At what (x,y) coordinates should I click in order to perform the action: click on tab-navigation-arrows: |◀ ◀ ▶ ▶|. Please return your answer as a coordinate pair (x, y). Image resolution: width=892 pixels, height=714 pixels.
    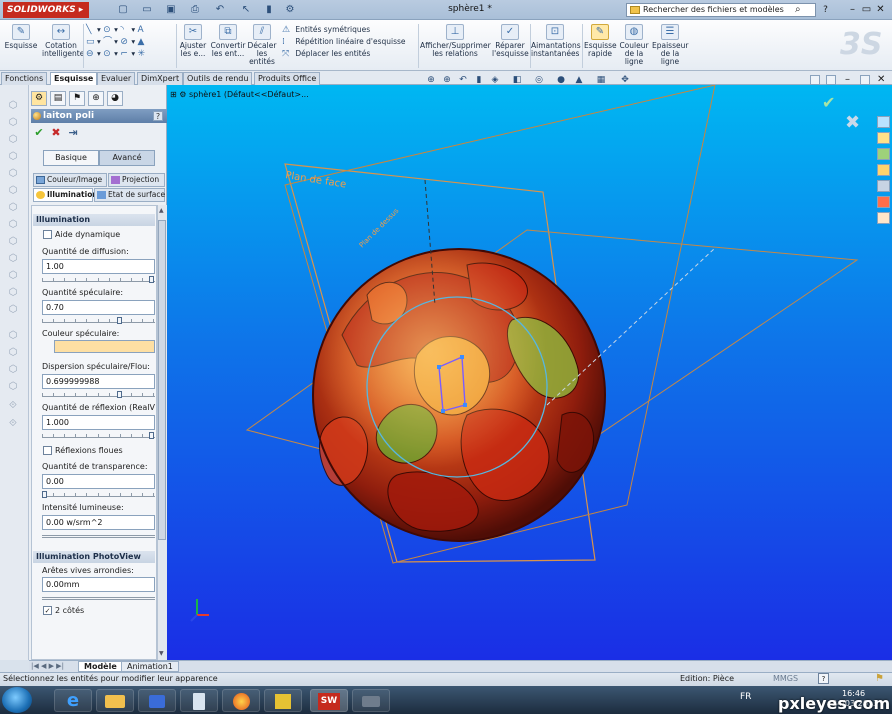
    Looking at the image, I should click on (53, 666).